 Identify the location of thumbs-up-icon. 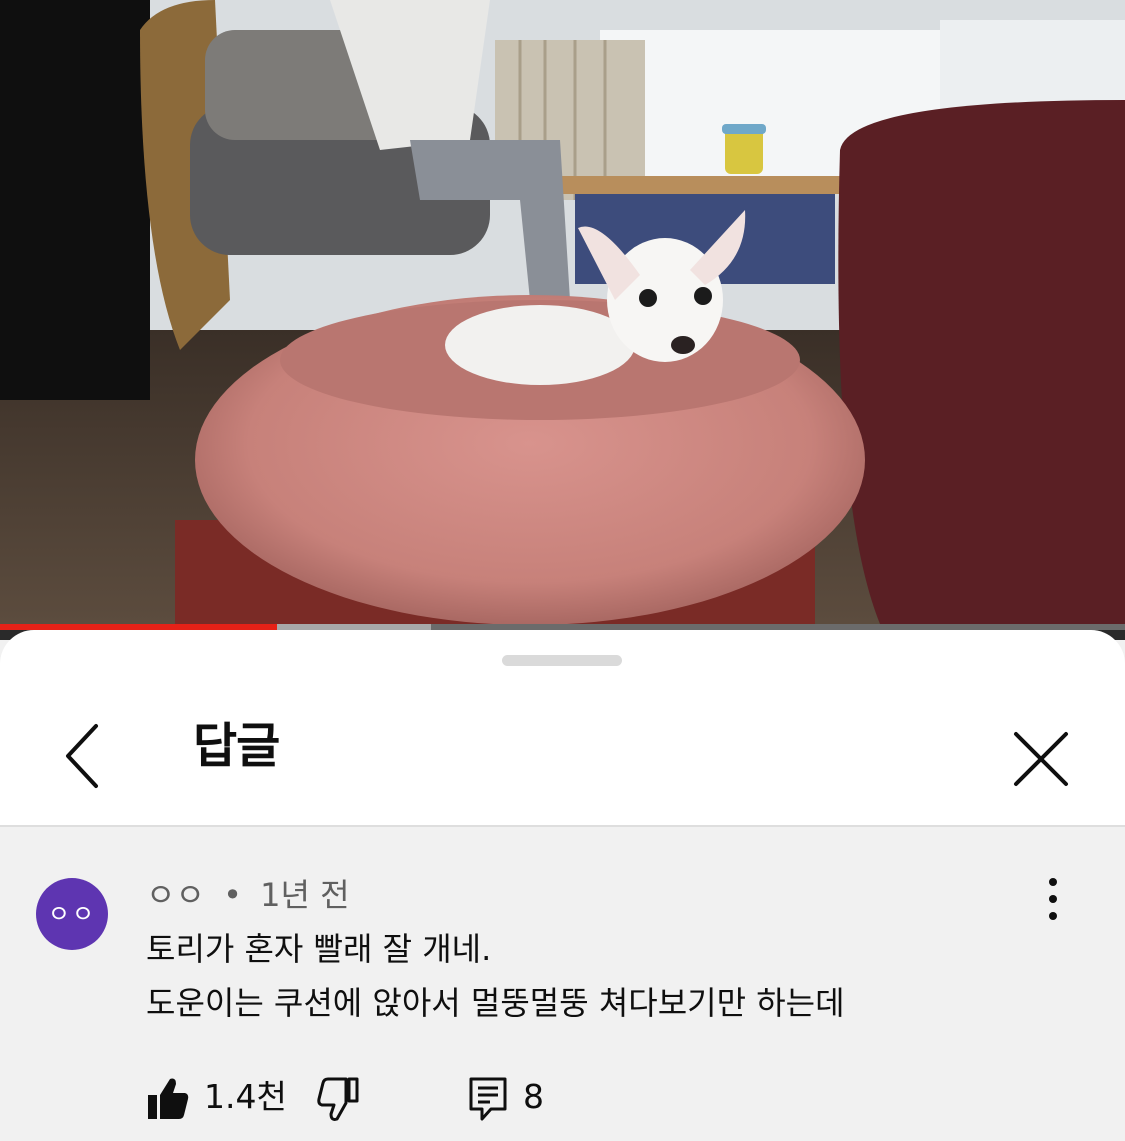
(168, 1098).